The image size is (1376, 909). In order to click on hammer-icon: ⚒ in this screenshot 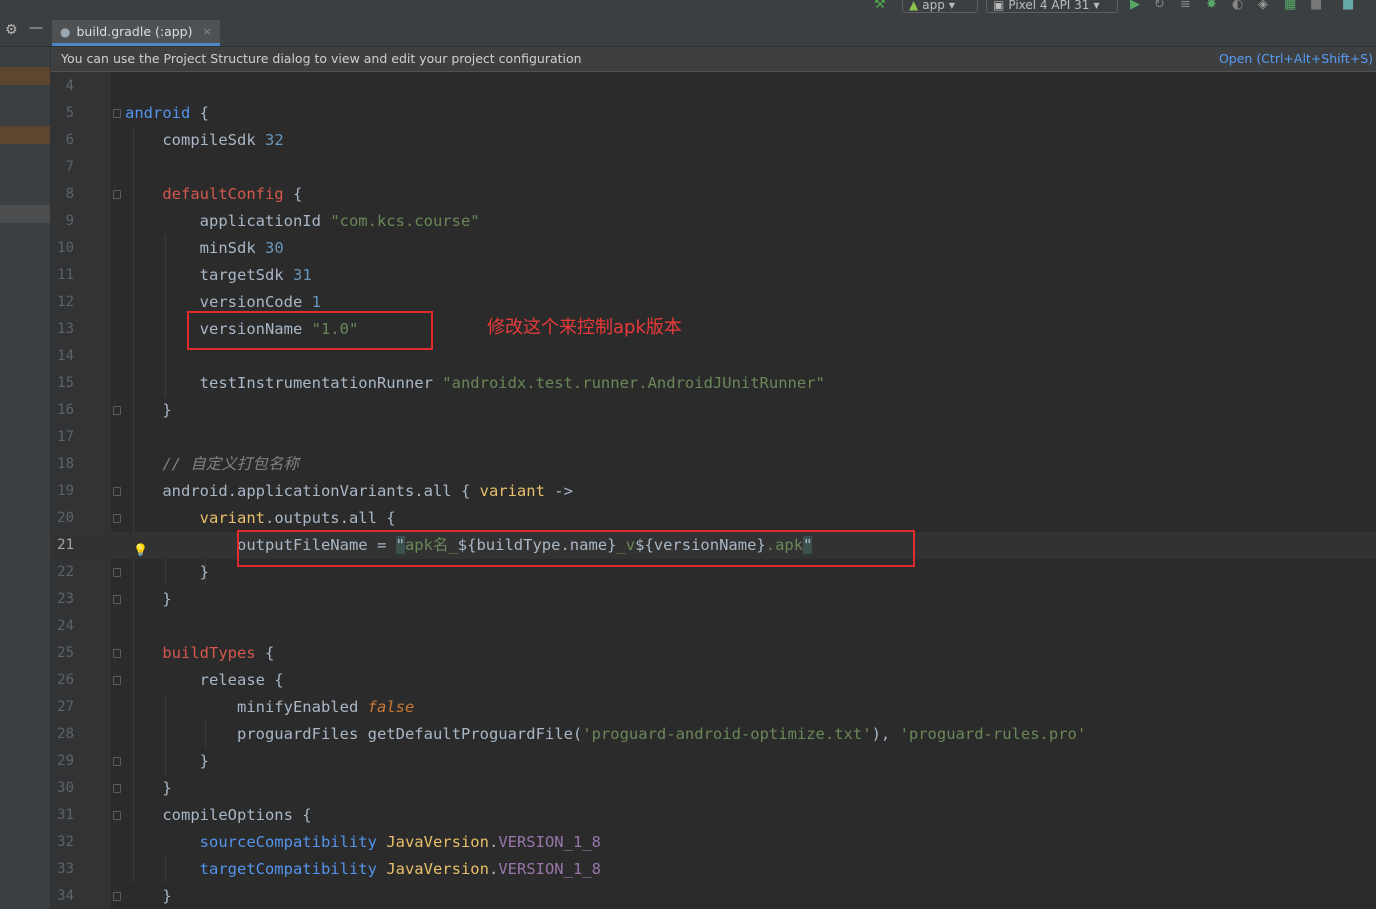, I will do `click(880, 6)`.